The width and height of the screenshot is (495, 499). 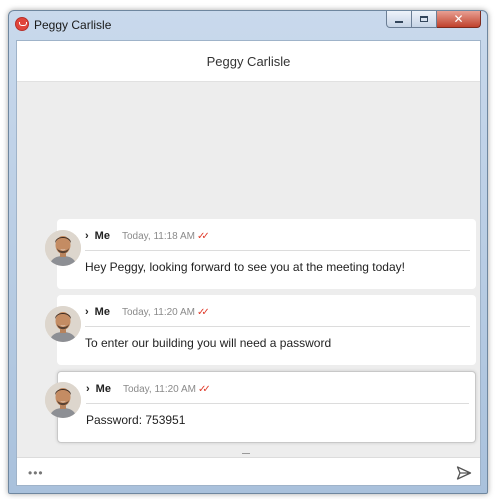 I want to click on close-button: ✕, so click(x=459, y=19).